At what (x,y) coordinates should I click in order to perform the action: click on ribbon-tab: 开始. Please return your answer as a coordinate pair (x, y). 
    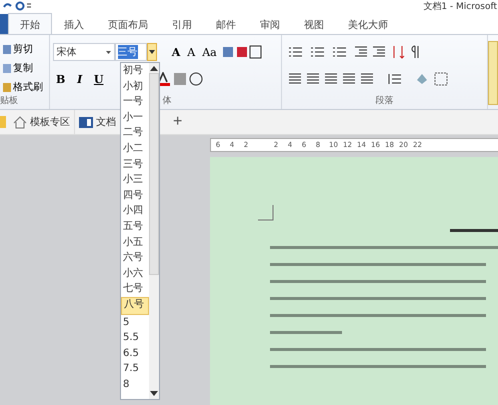
    Looking at the image, I should click on (30, 23).